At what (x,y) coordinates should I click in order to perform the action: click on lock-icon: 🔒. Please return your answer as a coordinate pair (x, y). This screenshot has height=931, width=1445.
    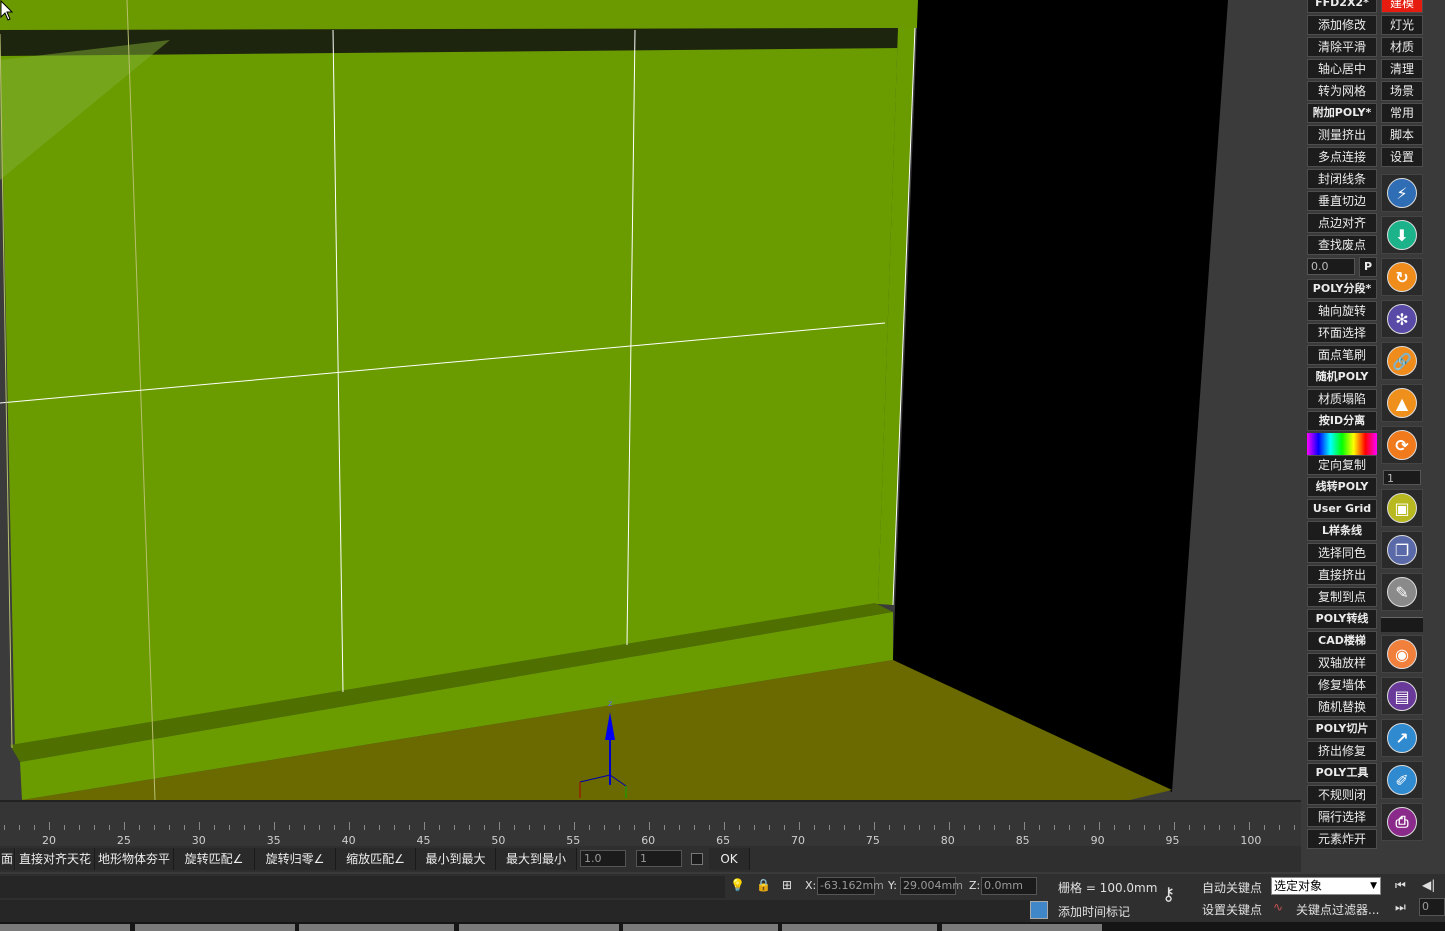
    Looking at the image, I should click on (763, 885).